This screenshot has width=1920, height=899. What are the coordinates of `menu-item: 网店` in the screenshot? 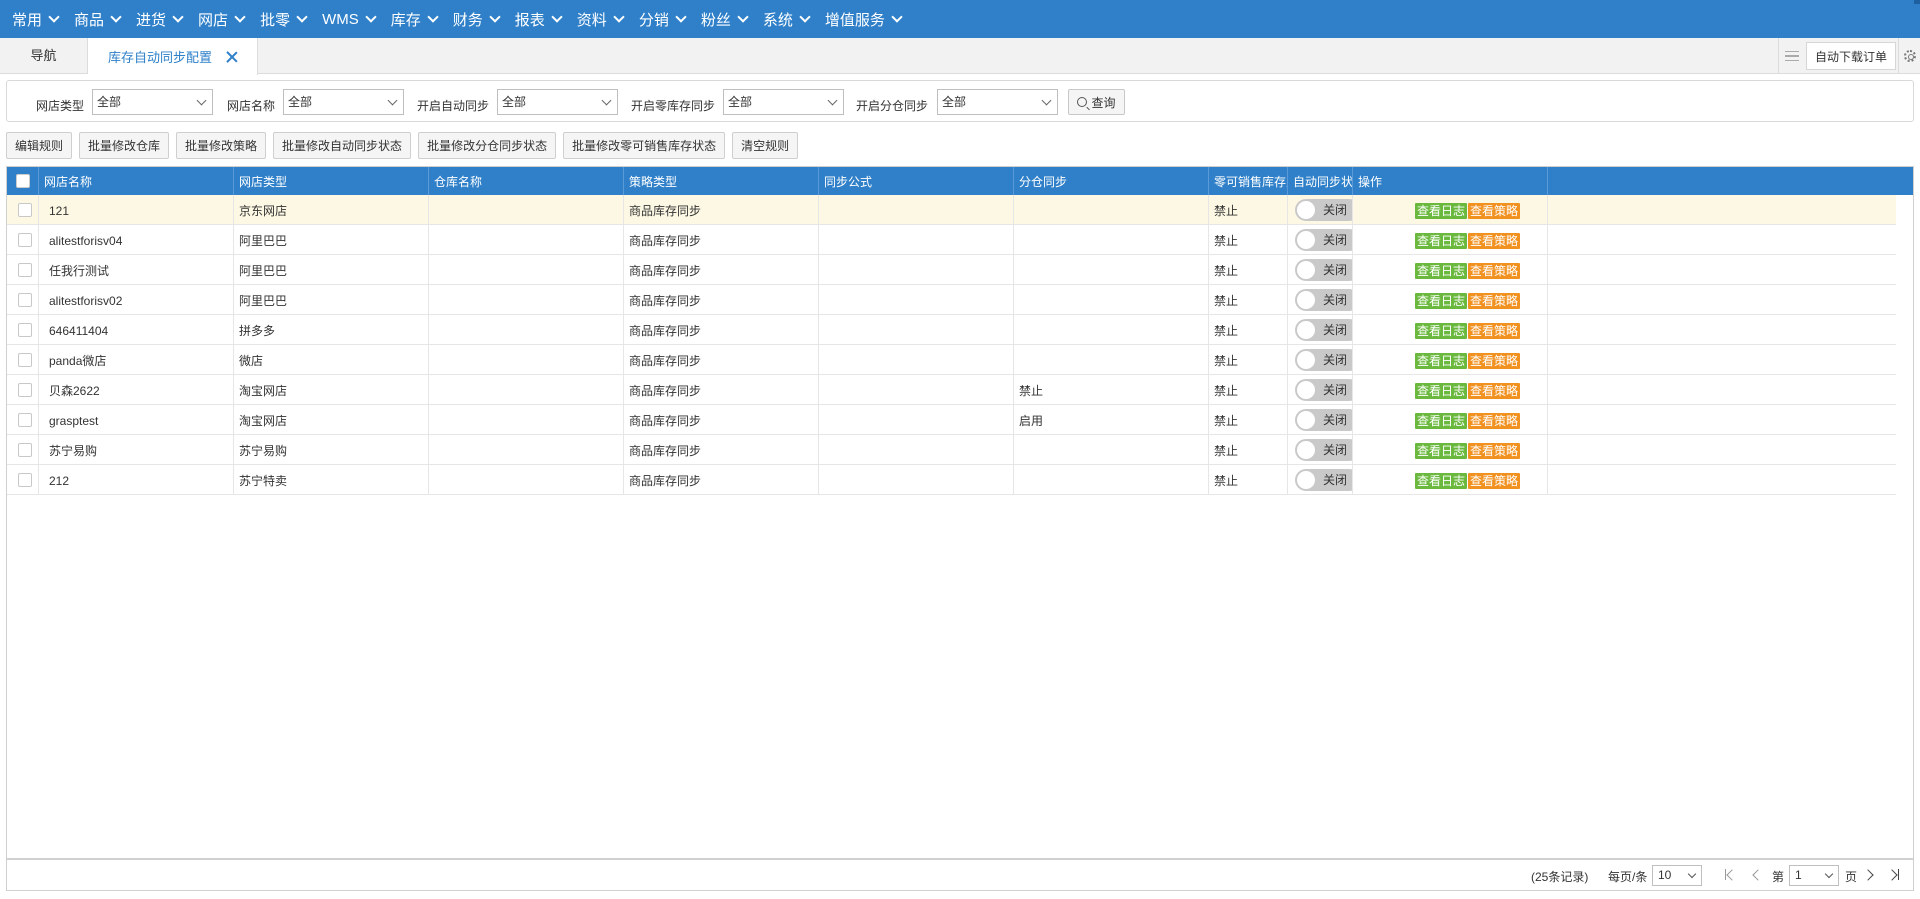 It's located at (221, 19).